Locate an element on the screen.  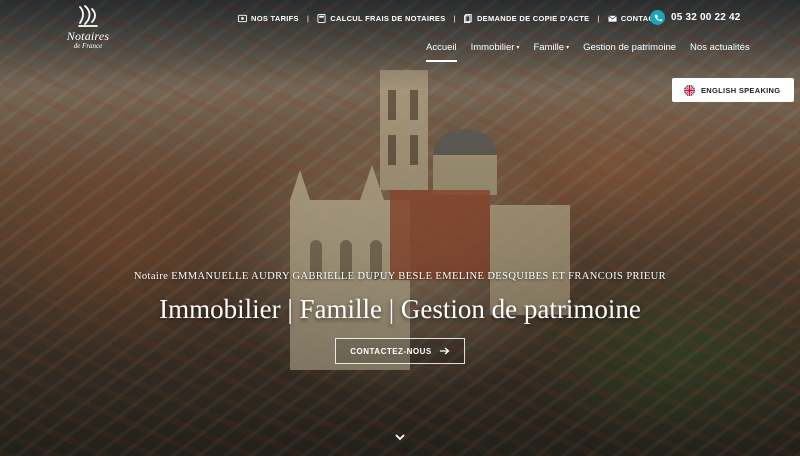
brand-name: Notaires is located at coordinates (88, 36).